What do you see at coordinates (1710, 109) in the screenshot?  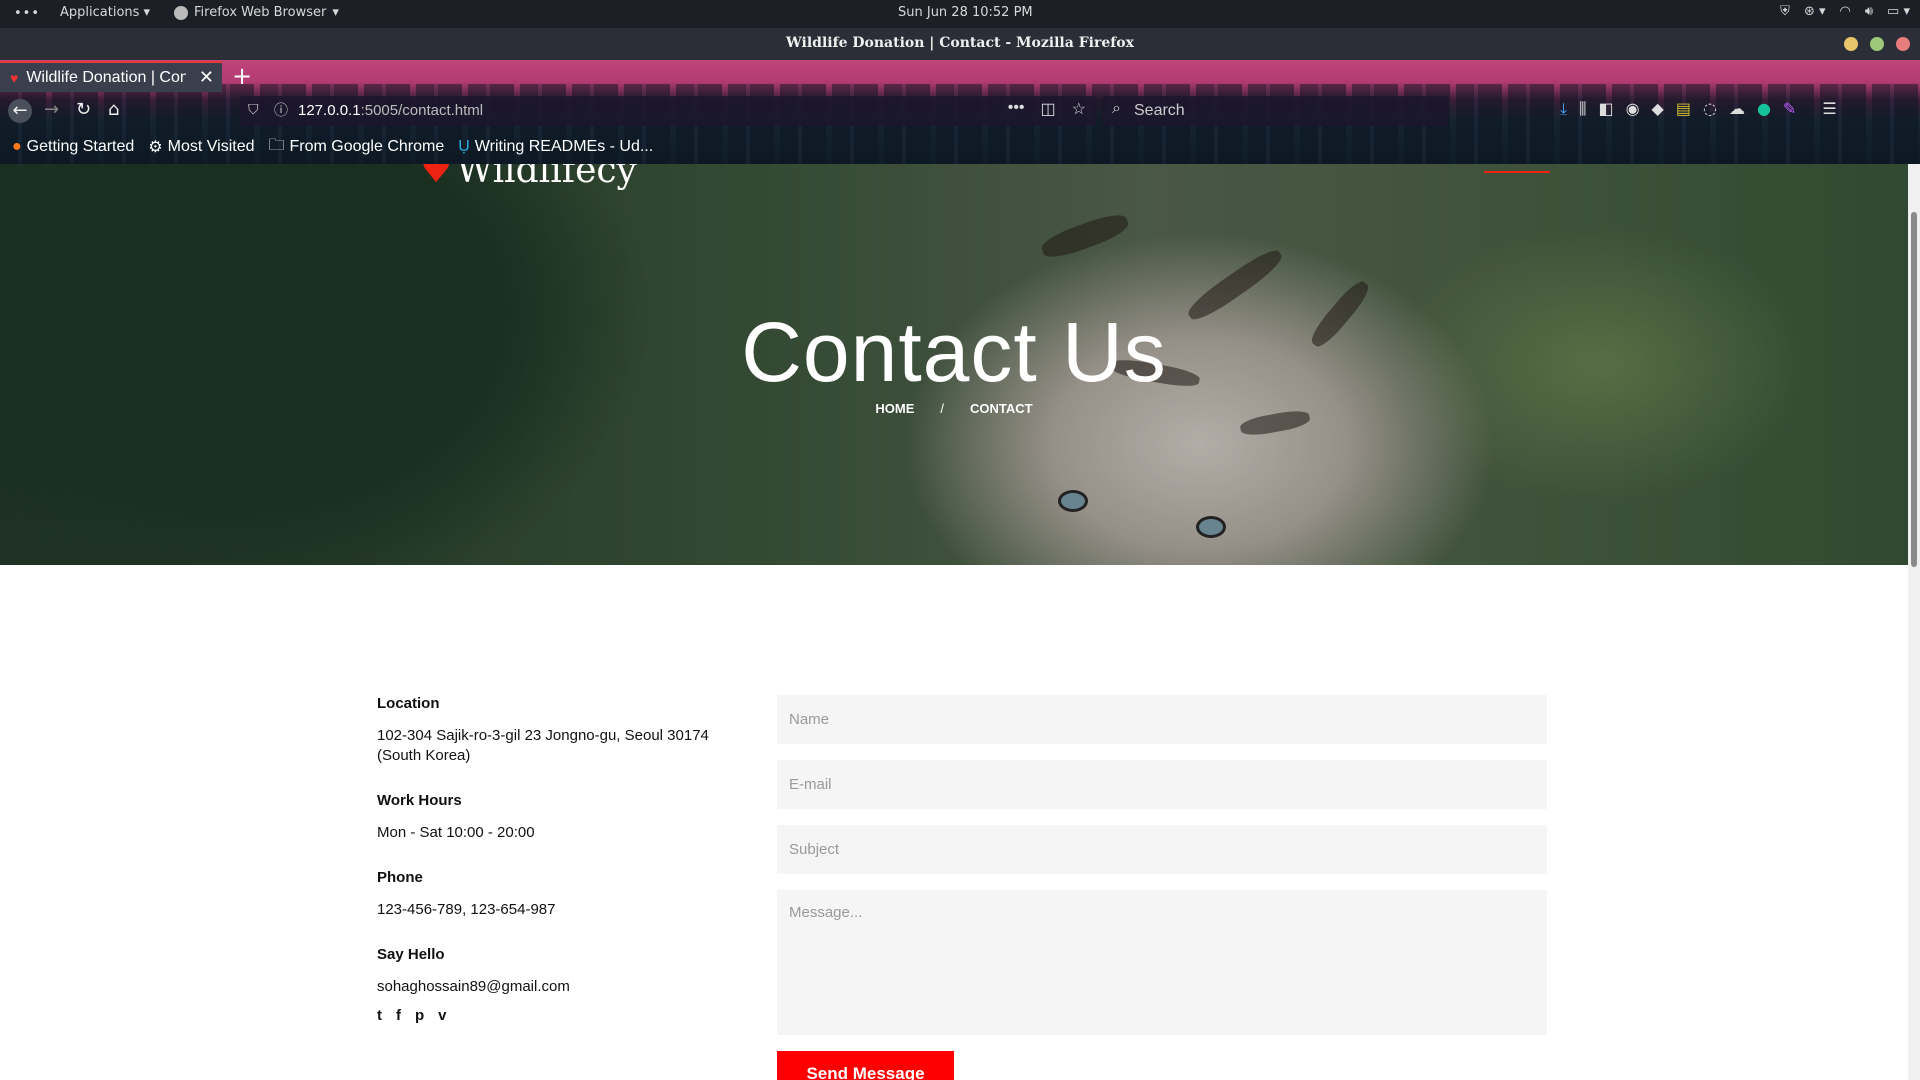 I see `extension-bulb-icon: ◌` at bounding box center [1710, 109].